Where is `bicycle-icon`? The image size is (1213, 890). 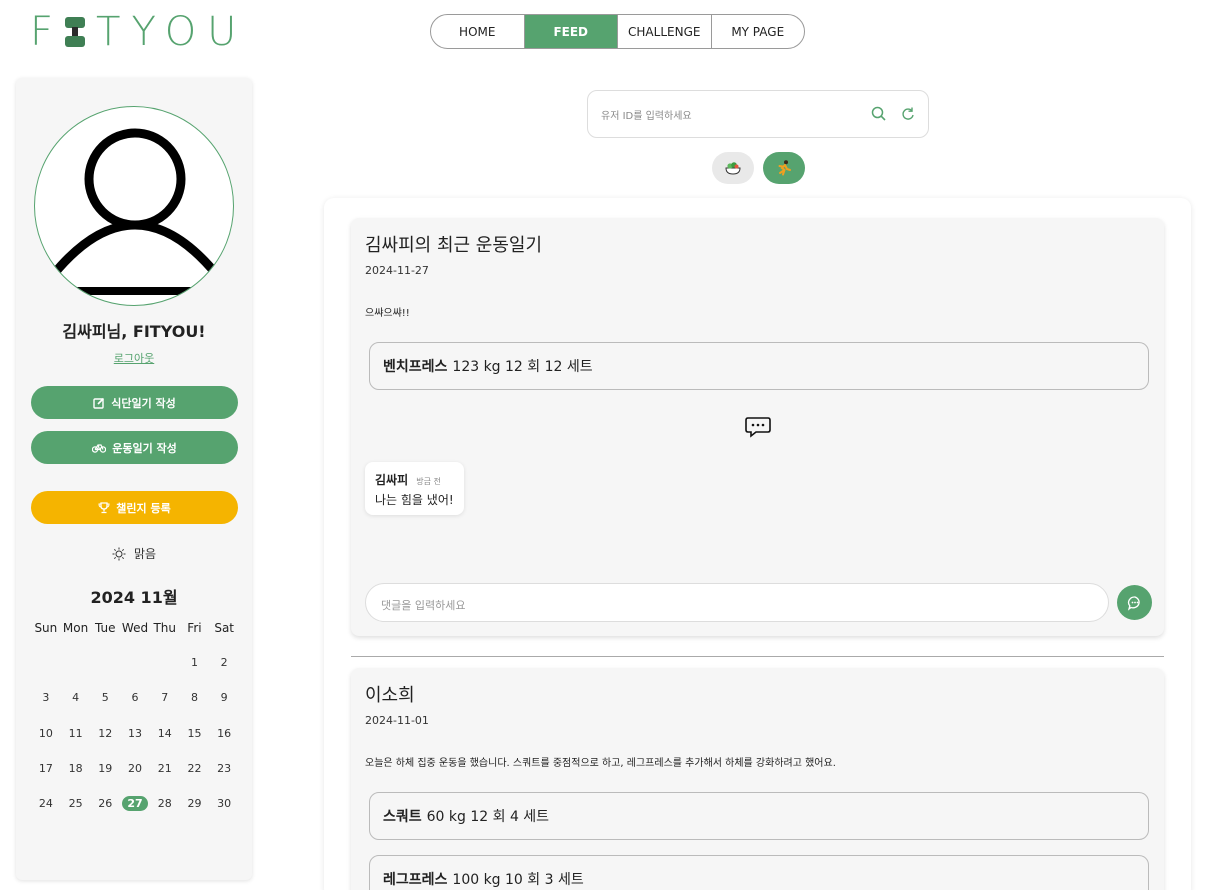 bicycle-icon is located at coordinates (99, 448).